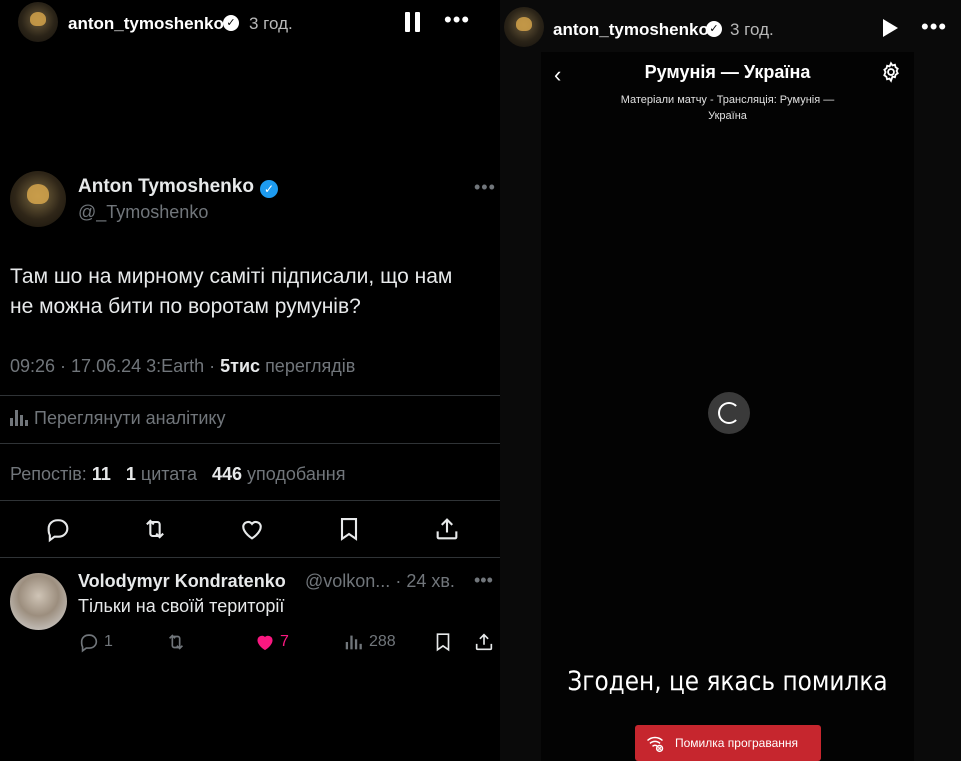  I want to click on reply-author-handle: @volkon... · 24 хв., so click(380, 581).